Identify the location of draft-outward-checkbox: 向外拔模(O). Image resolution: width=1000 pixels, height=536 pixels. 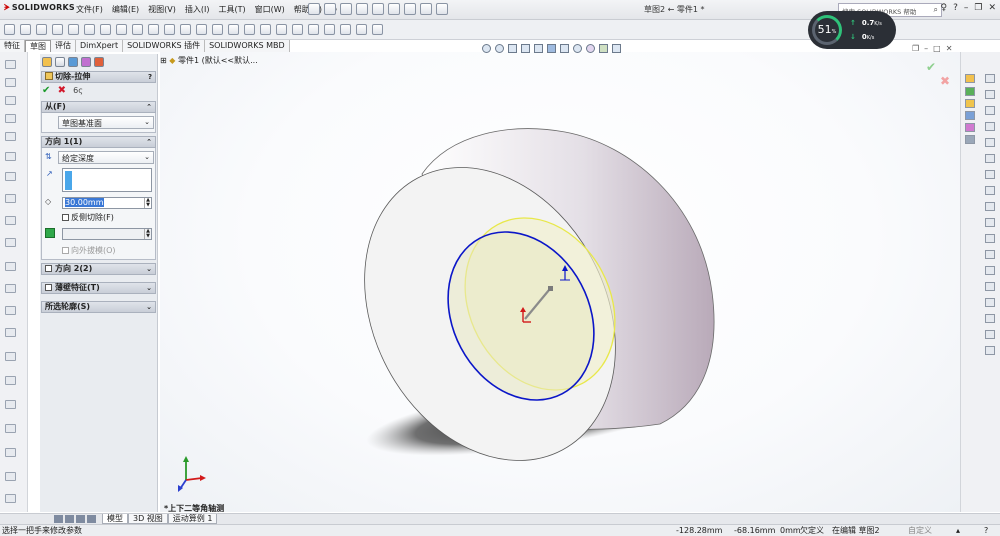
(89, 250).